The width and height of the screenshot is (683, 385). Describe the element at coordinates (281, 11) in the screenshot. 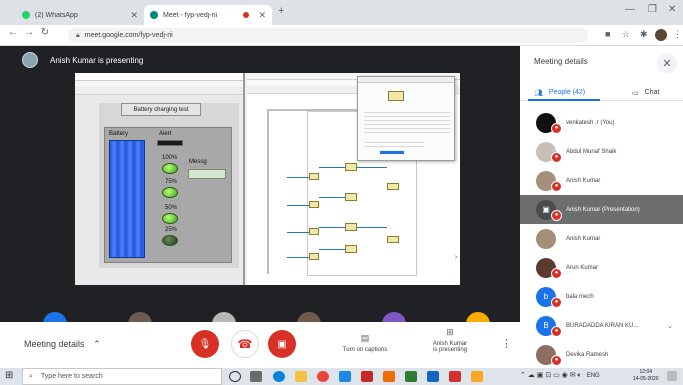

I see `new-tab-button: +` at that location.